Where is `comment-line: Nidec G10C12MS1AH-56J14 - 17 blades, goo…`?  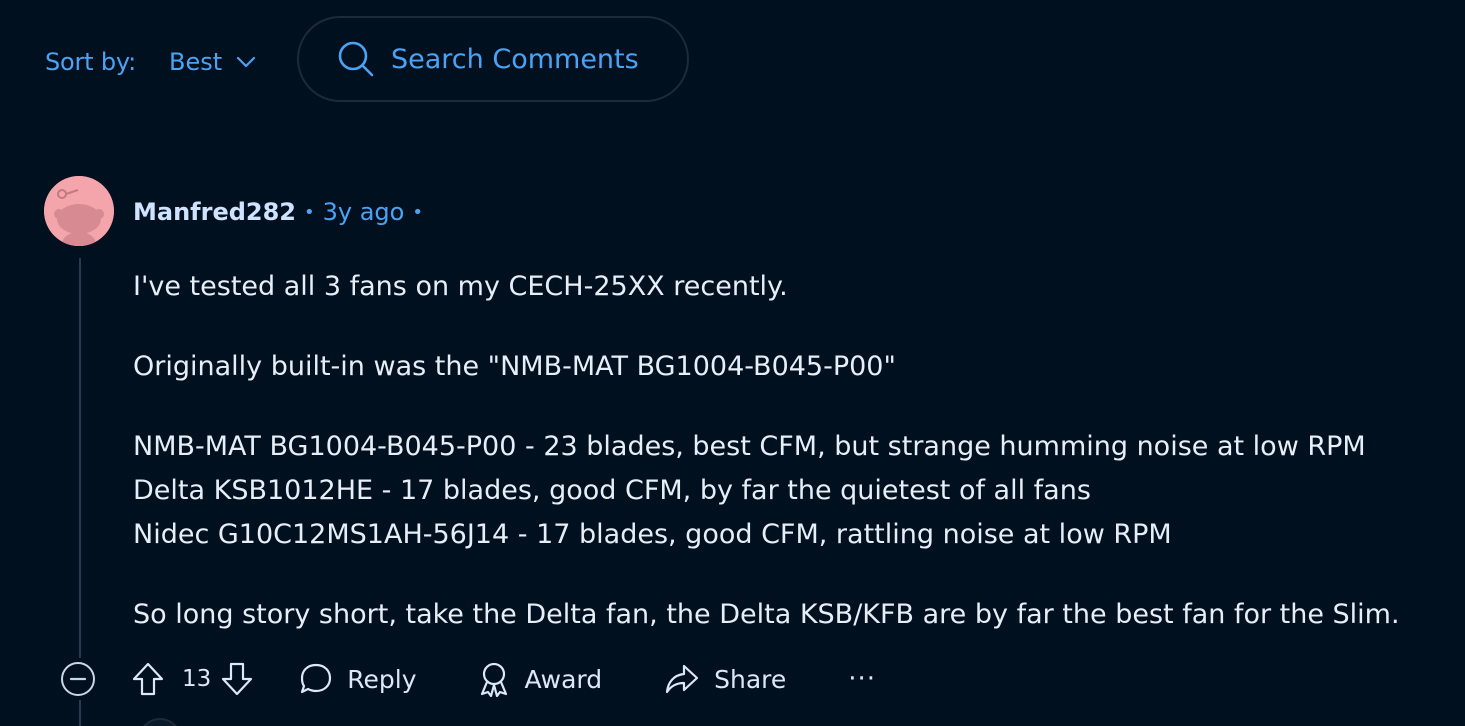 comment-line: Nidec G10C12MS1AH-56J14 - 17 blades, goo… is located at coordinates (652, 534).